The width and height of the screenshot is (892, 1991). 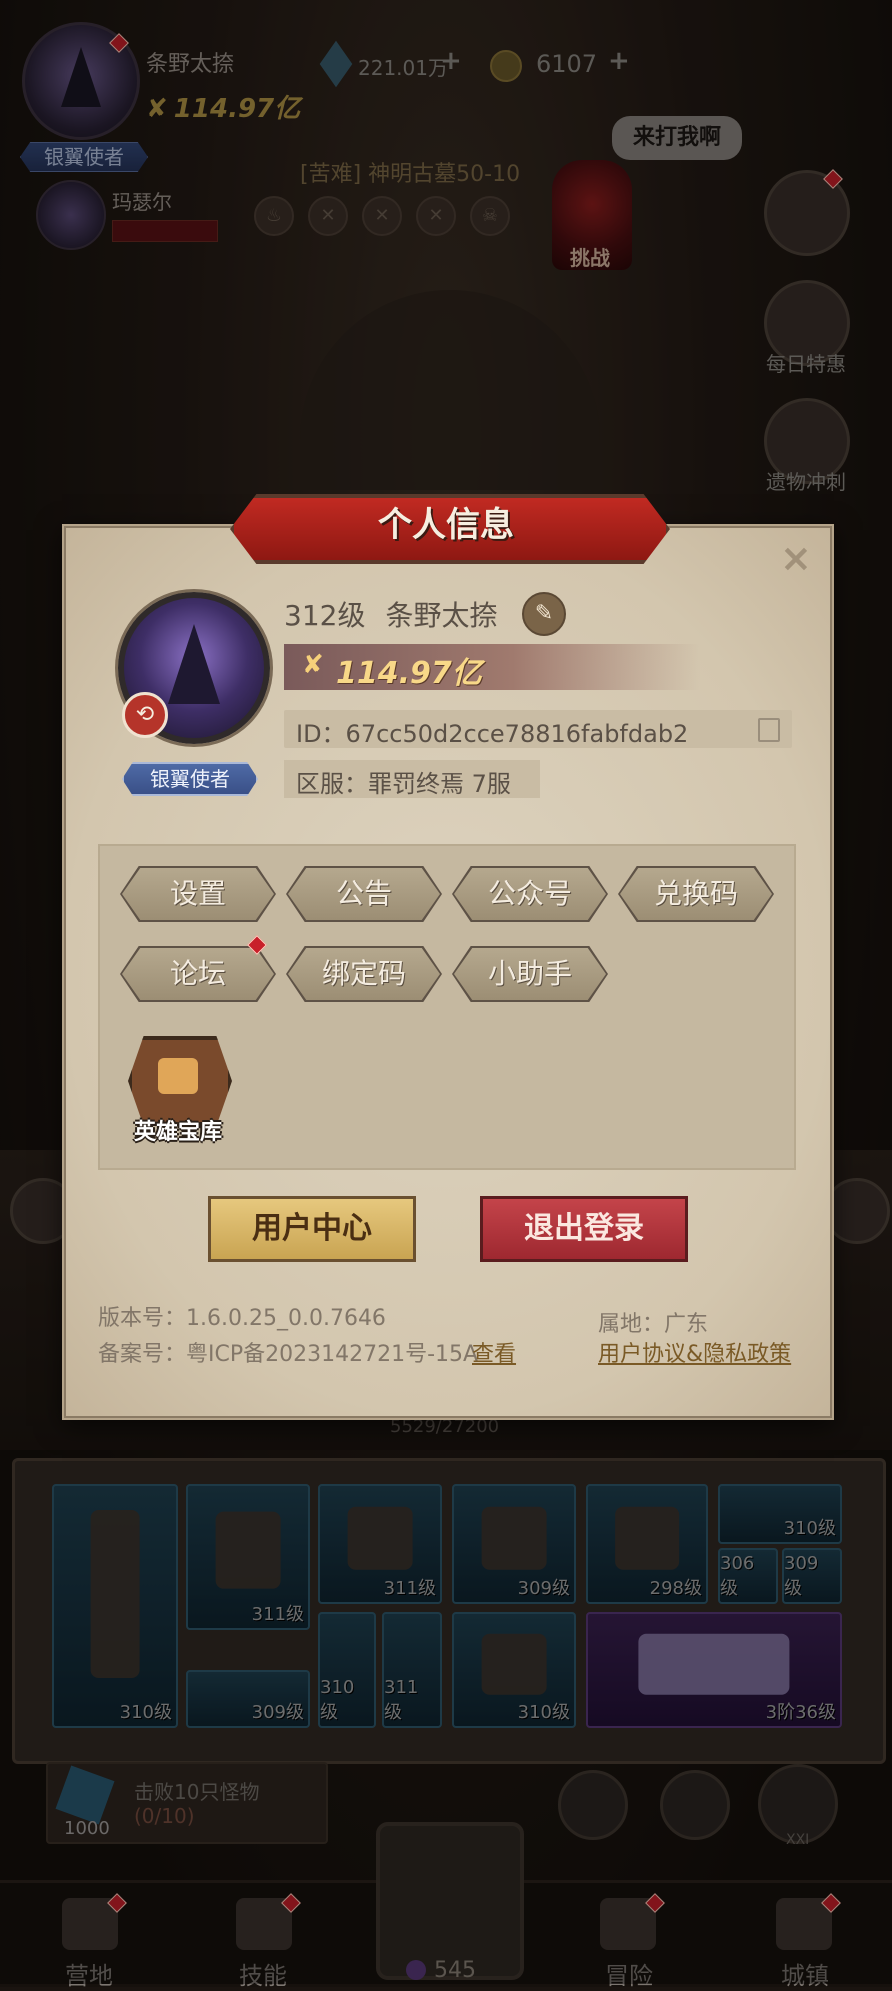 I want to click on logout-button: 退出登录, so click(x=584, y=1229).